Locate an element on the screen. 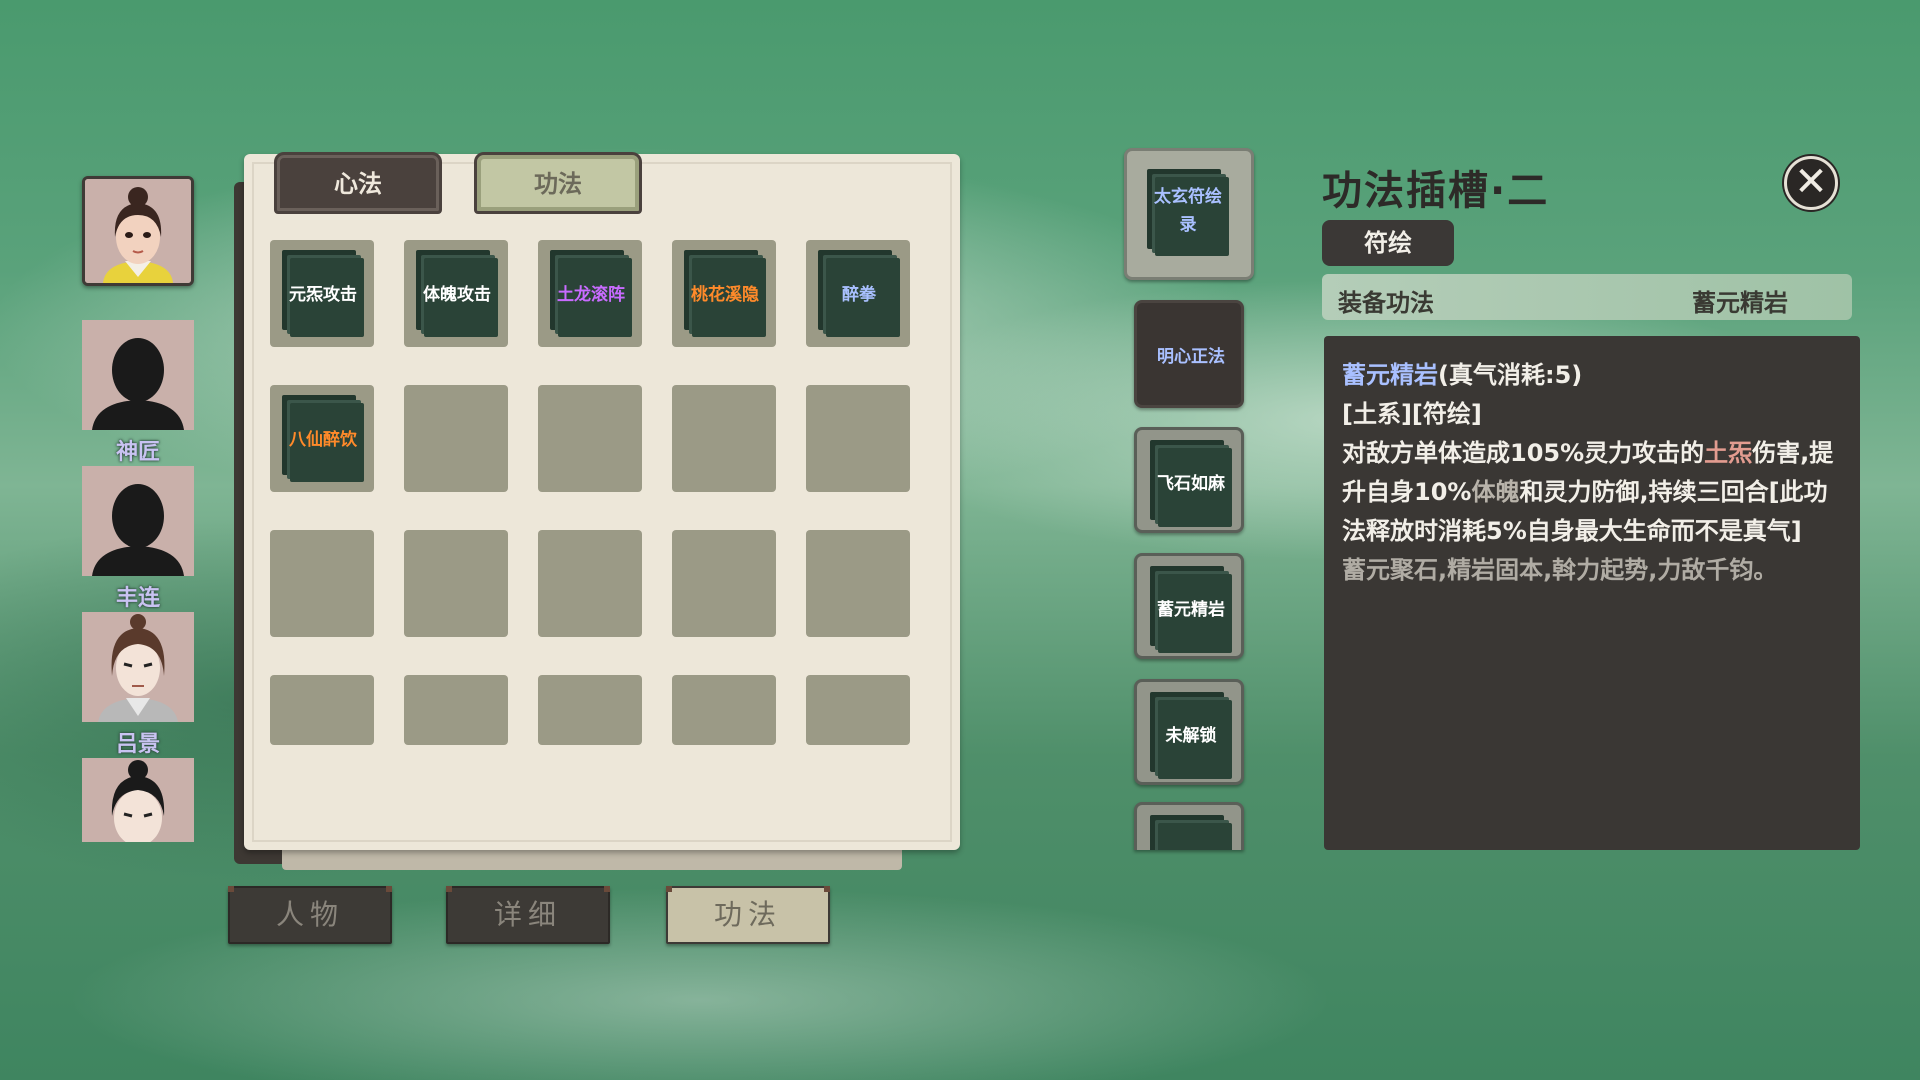 Image resolution: width=1920 pixels, height=1080 pixels. skill-card is located at coordinates (1191, 832).